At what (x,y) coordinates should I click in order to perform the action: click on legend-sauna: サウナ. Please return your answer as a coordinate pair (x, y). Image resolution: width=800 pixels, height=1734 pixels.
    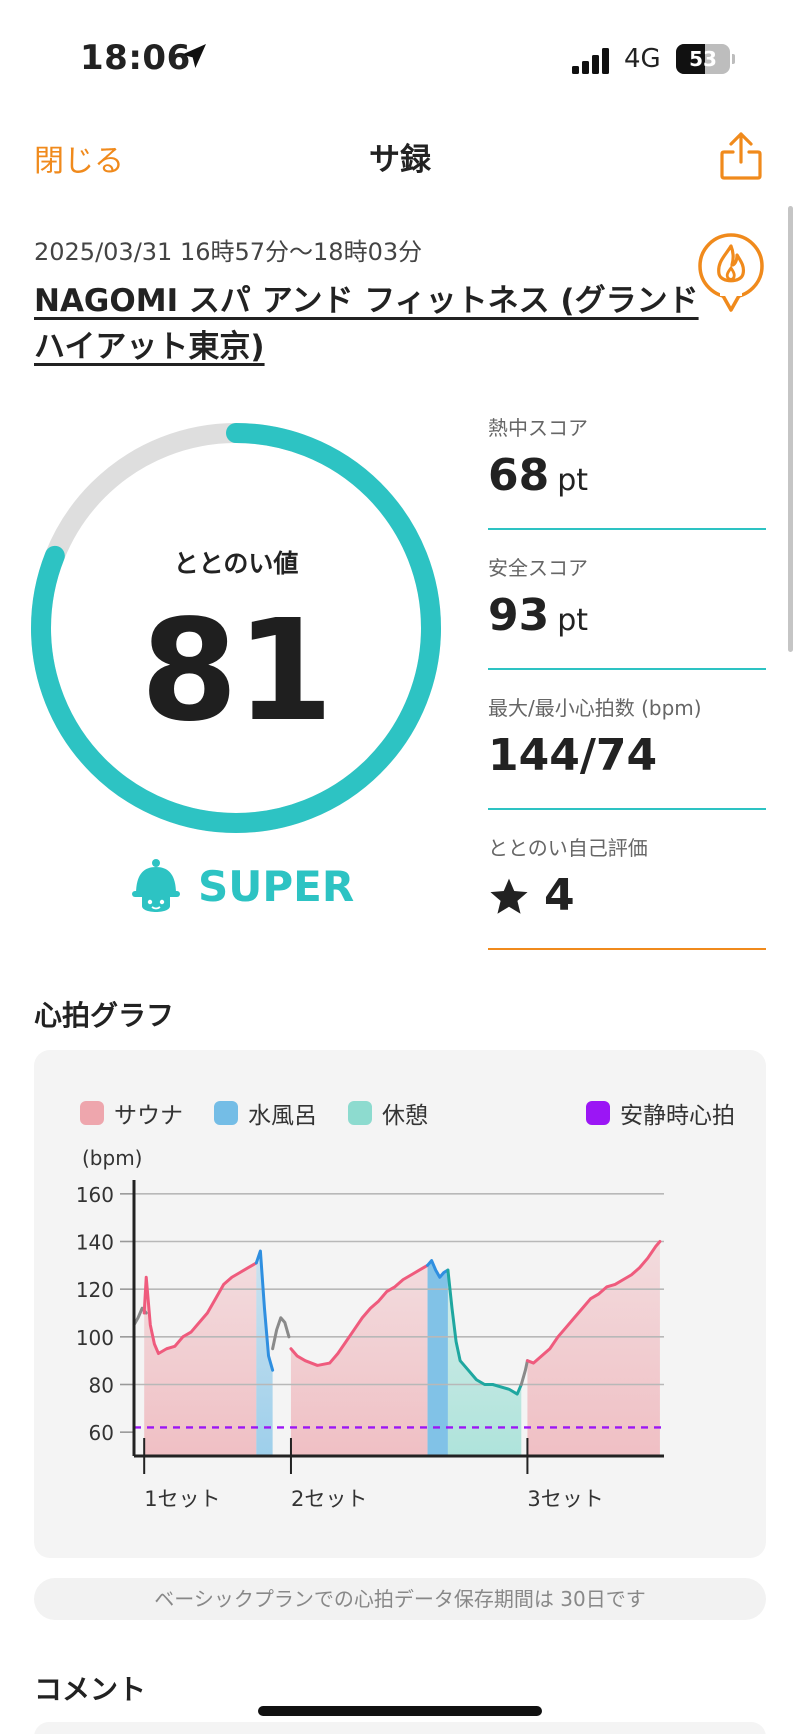
    Looking at the image, I should click on (131, 1113).